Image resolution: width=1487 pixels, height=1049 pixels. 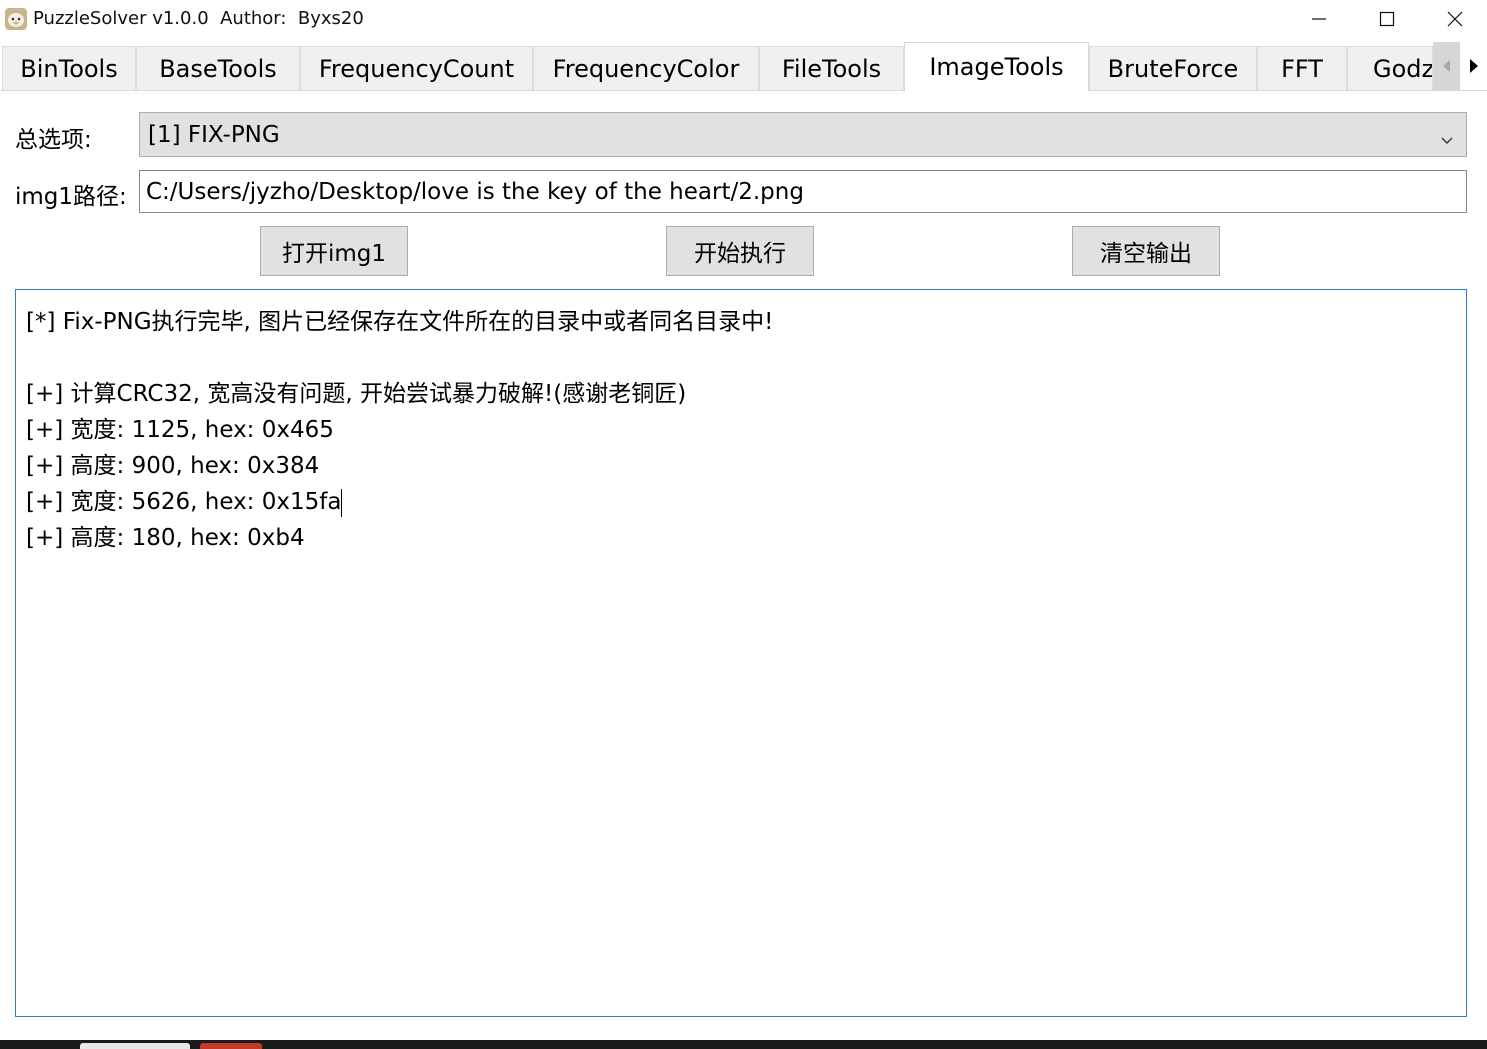 What do you see at coordinates (400, 322) in the screenshot?
I see `output-line: [*] Fix-PNG执行完毕, 图片已经保存在文件所在的目录中或者同名目录中!` at bounding box center [400, 322].